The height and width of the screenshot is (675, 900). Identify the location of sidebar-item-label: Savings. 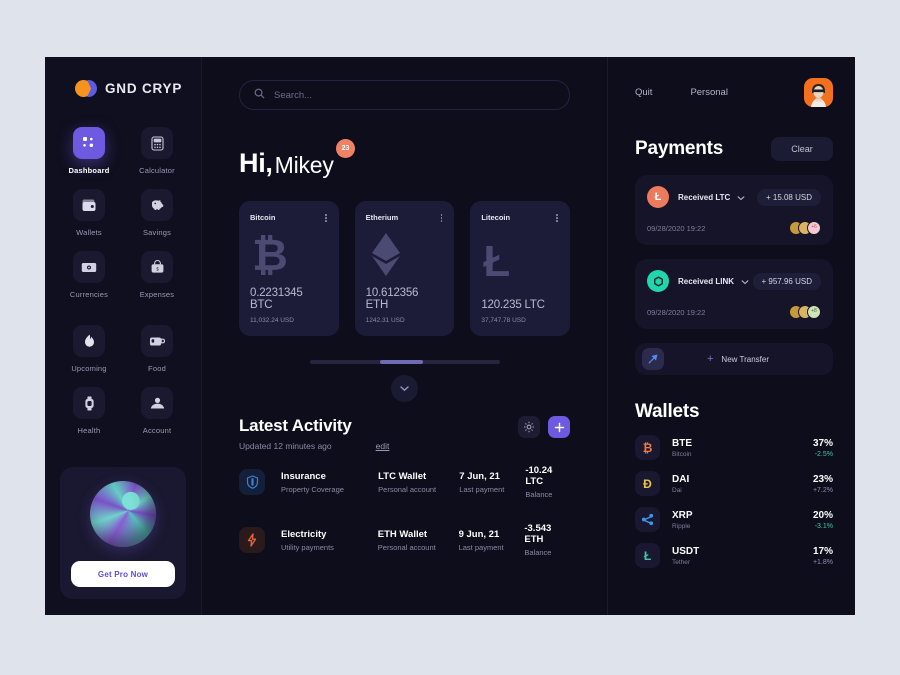
(157, 232).